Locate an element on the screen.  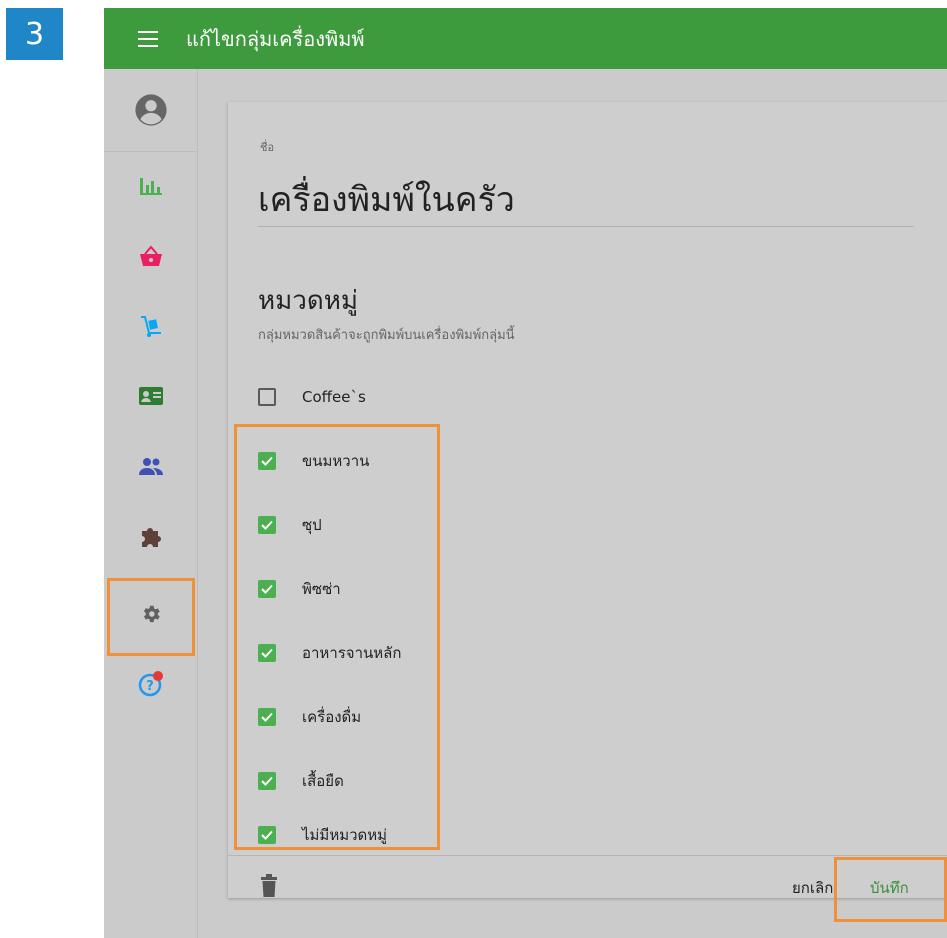
category-label: ซุป is located at coordinates (312, 525).